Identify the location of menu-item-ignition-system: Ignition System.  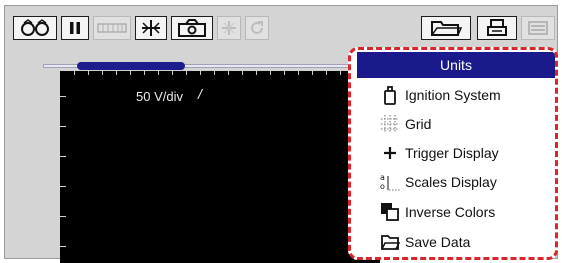
(456, 95).